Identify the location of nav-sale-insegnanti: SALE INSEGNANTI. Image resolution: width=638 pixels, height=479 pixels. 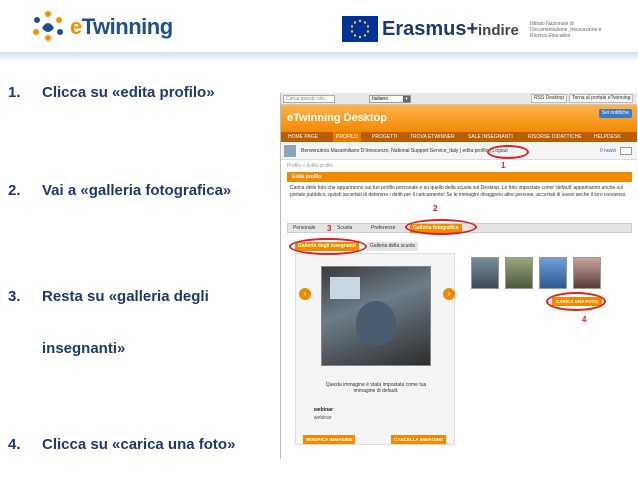
(490, 137).